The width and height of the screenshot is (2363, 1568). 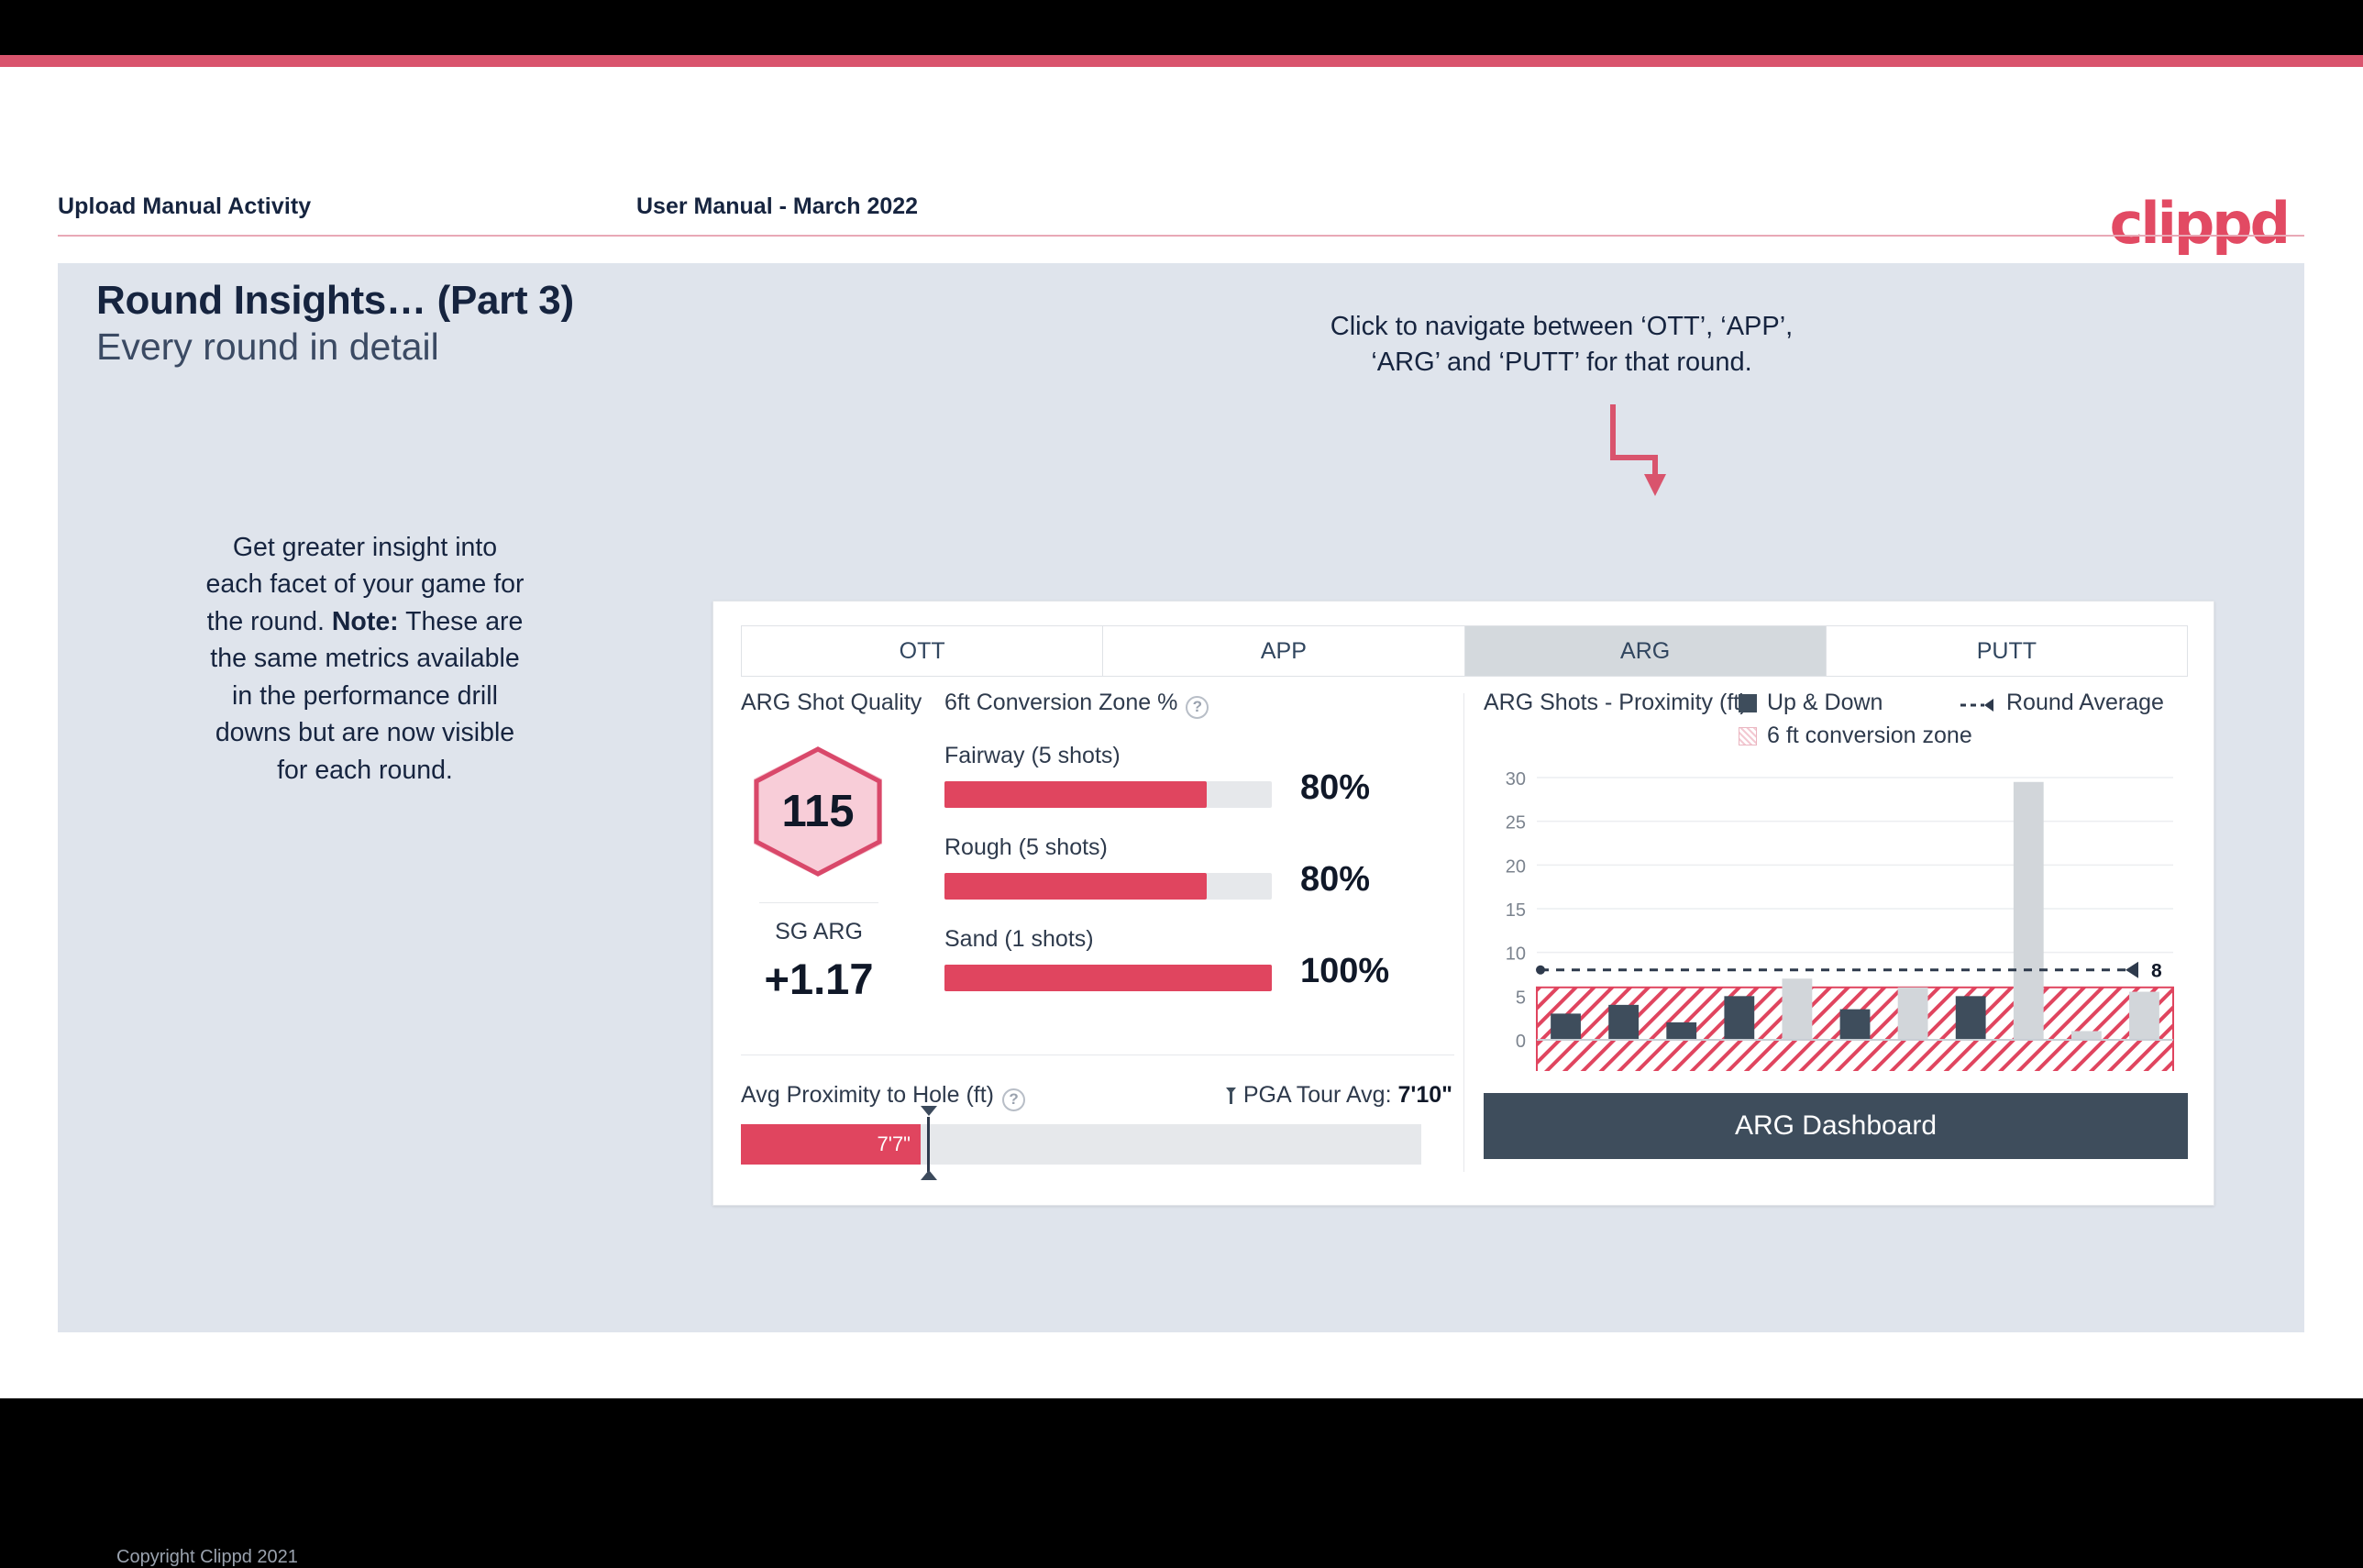 I want to click on conversion-row-fairway: Fairway (5 shots) 80%, so click(x=1196, y=788).